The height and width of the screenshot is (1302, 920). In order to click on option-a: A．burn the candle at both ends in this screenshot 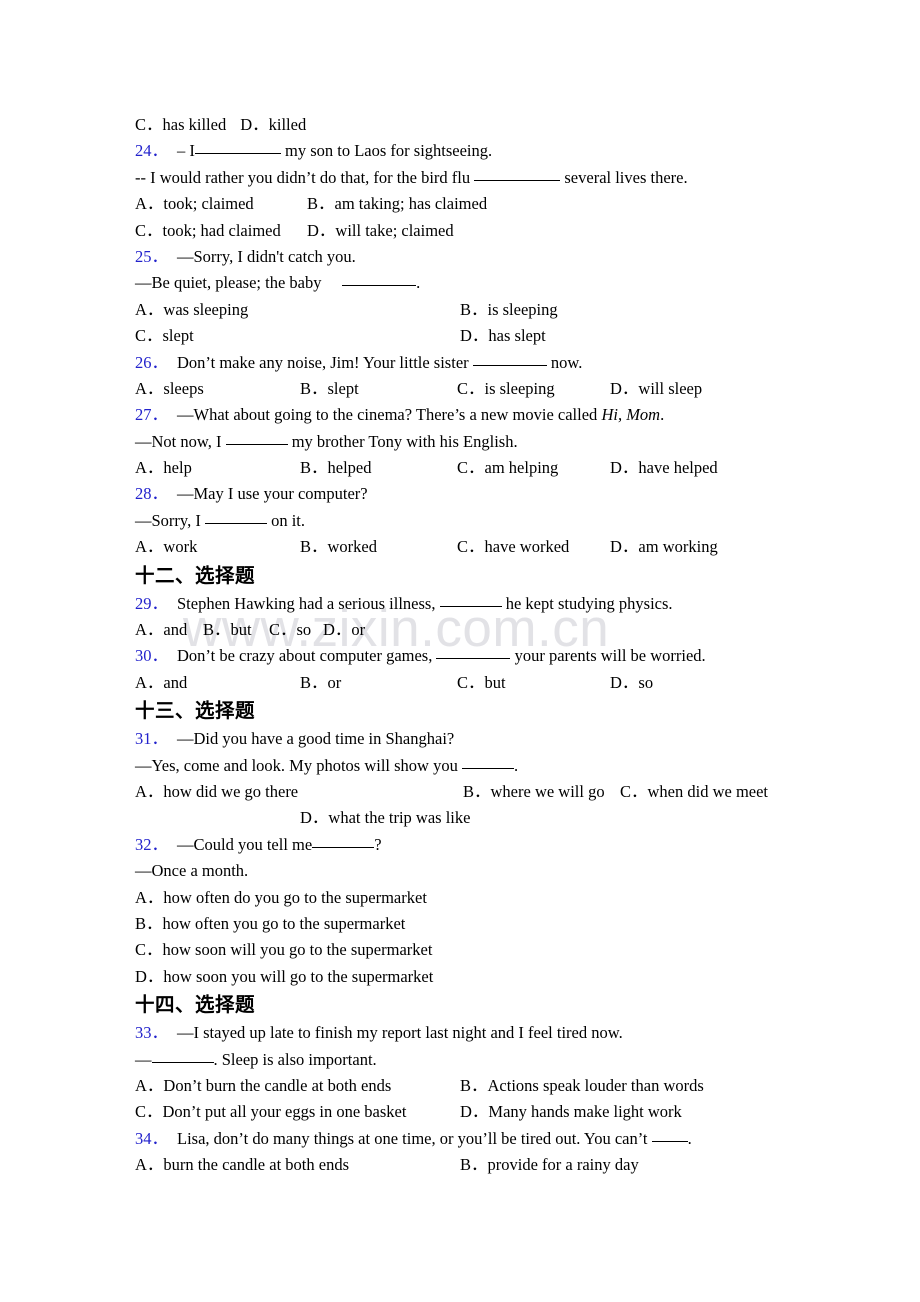, I will do `click(242, 1165)`.